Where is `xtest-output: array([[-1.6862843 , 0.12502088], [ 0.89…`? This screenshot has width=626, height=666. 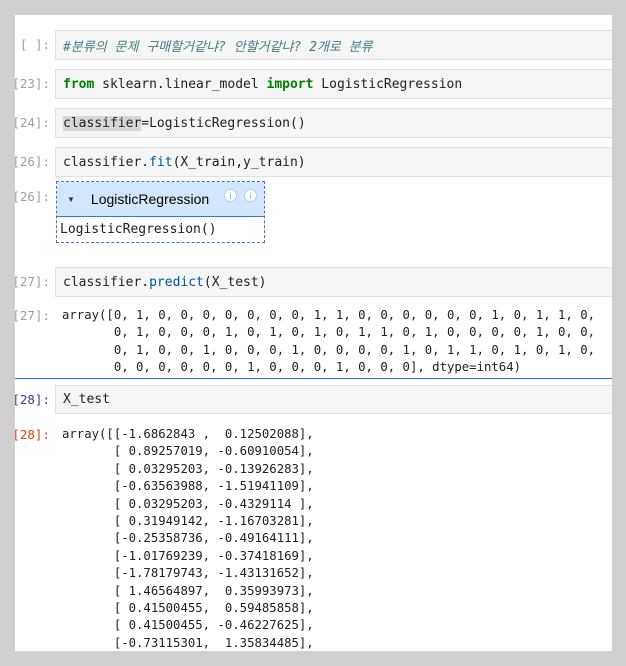
xtest-output: array([[-1.6862843 , 0.12502088], [ 0.89… is located at coordinates (188, 546).